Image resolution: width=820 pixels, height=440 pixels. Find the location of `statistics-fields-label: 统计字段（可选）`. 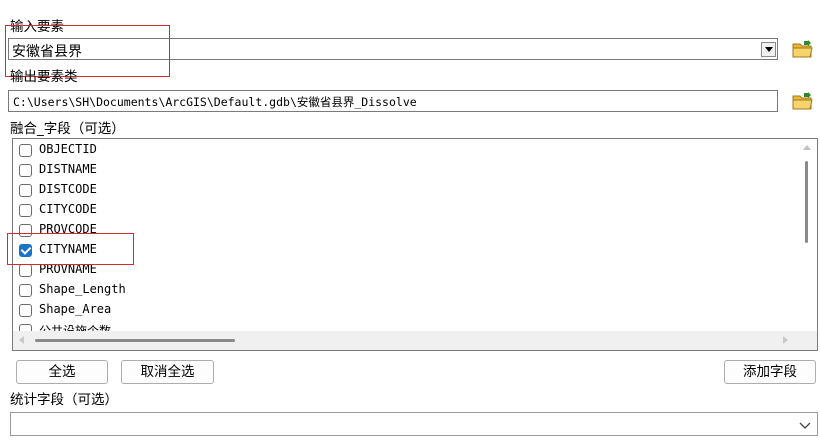

statistics-fields-label: 统计字段（可选） is located at coordinates (64, 400).